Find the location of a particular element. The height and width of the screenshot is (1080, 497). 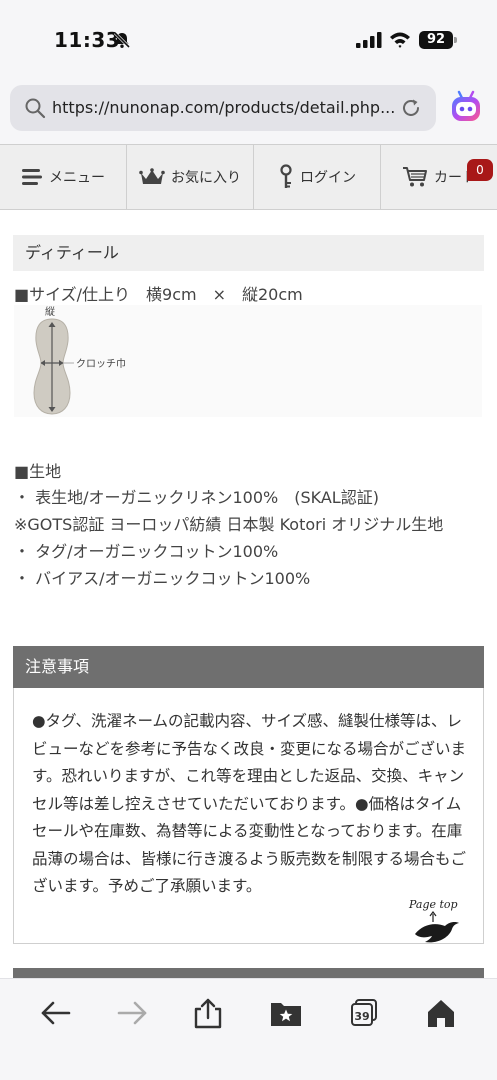

cellular-signal-icon is located at coordinates (369, 40).